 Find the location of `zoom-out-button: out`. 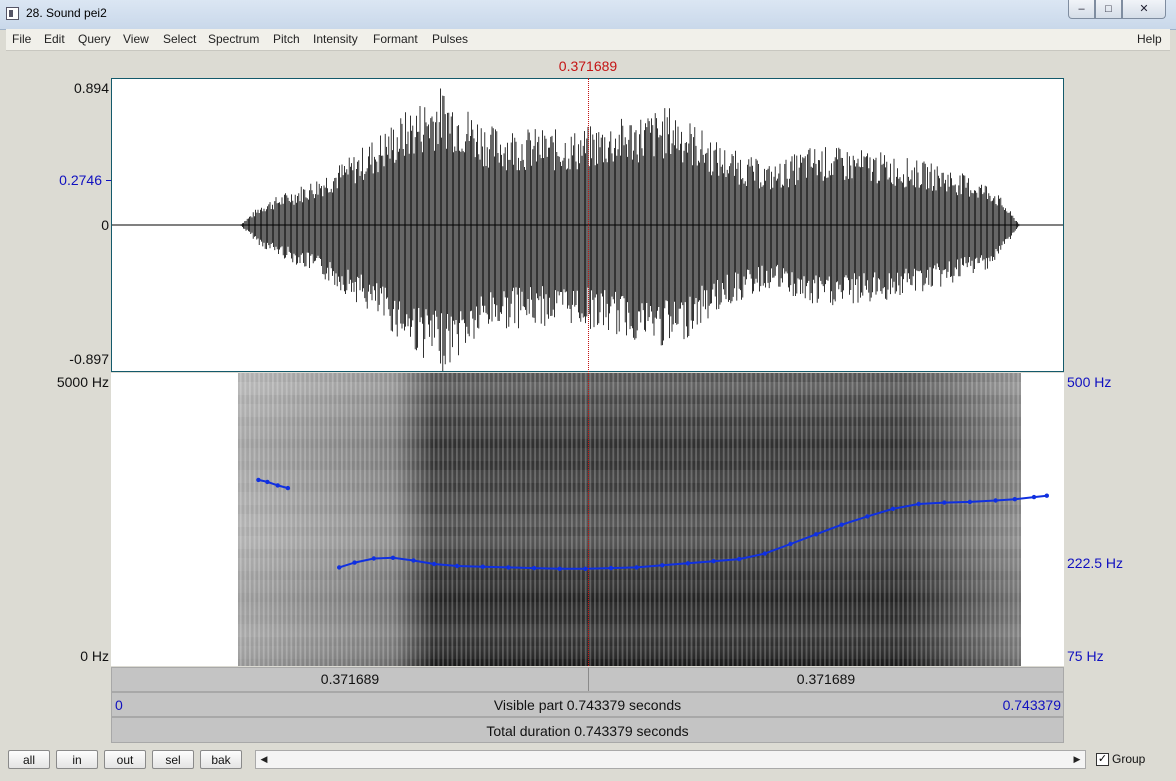

zoom-out-button: out is located at coordinates (125, 759).